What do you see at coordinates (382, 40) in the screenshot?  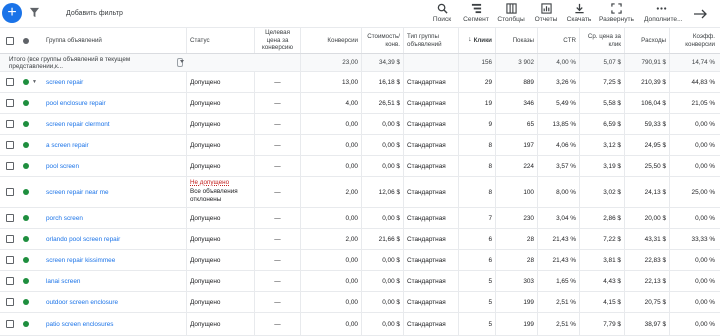 I see `col-cost-per-conv: Стоимость/конв.` at bounding box center [382, 40].